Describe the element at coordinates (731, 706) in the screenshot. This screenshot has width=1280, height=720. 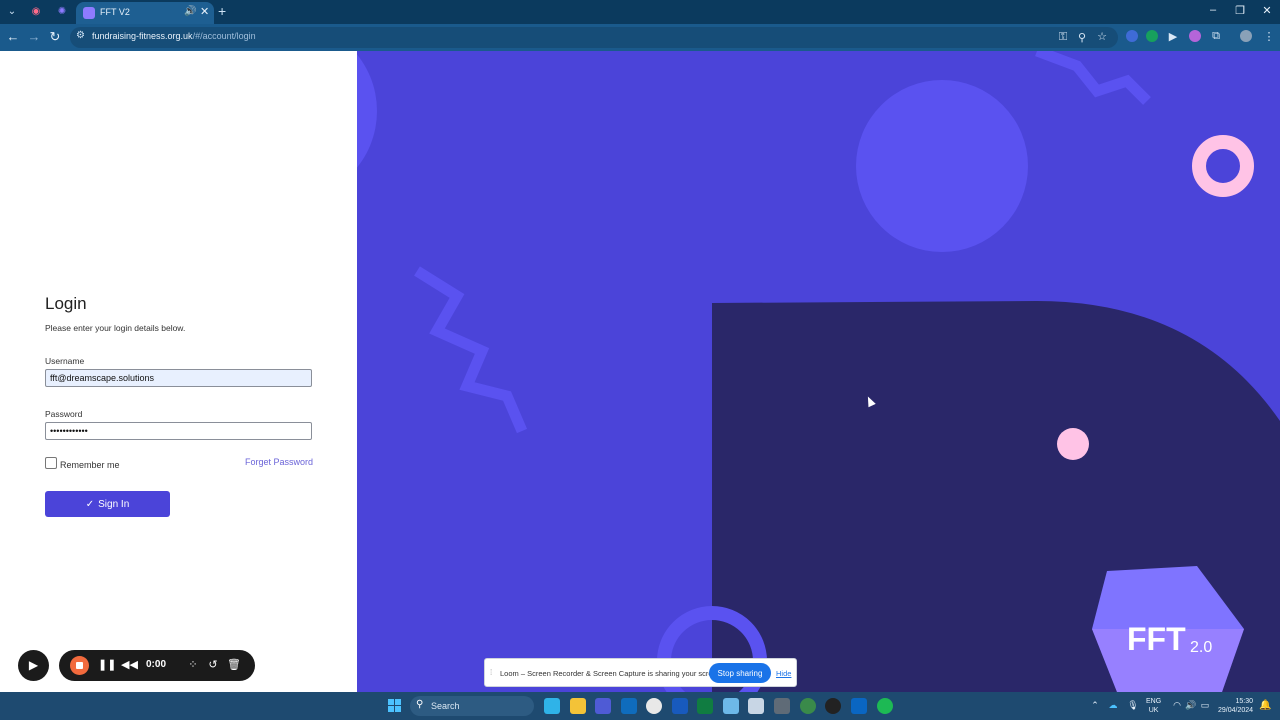
I see `notepad-app-icon` at that location.